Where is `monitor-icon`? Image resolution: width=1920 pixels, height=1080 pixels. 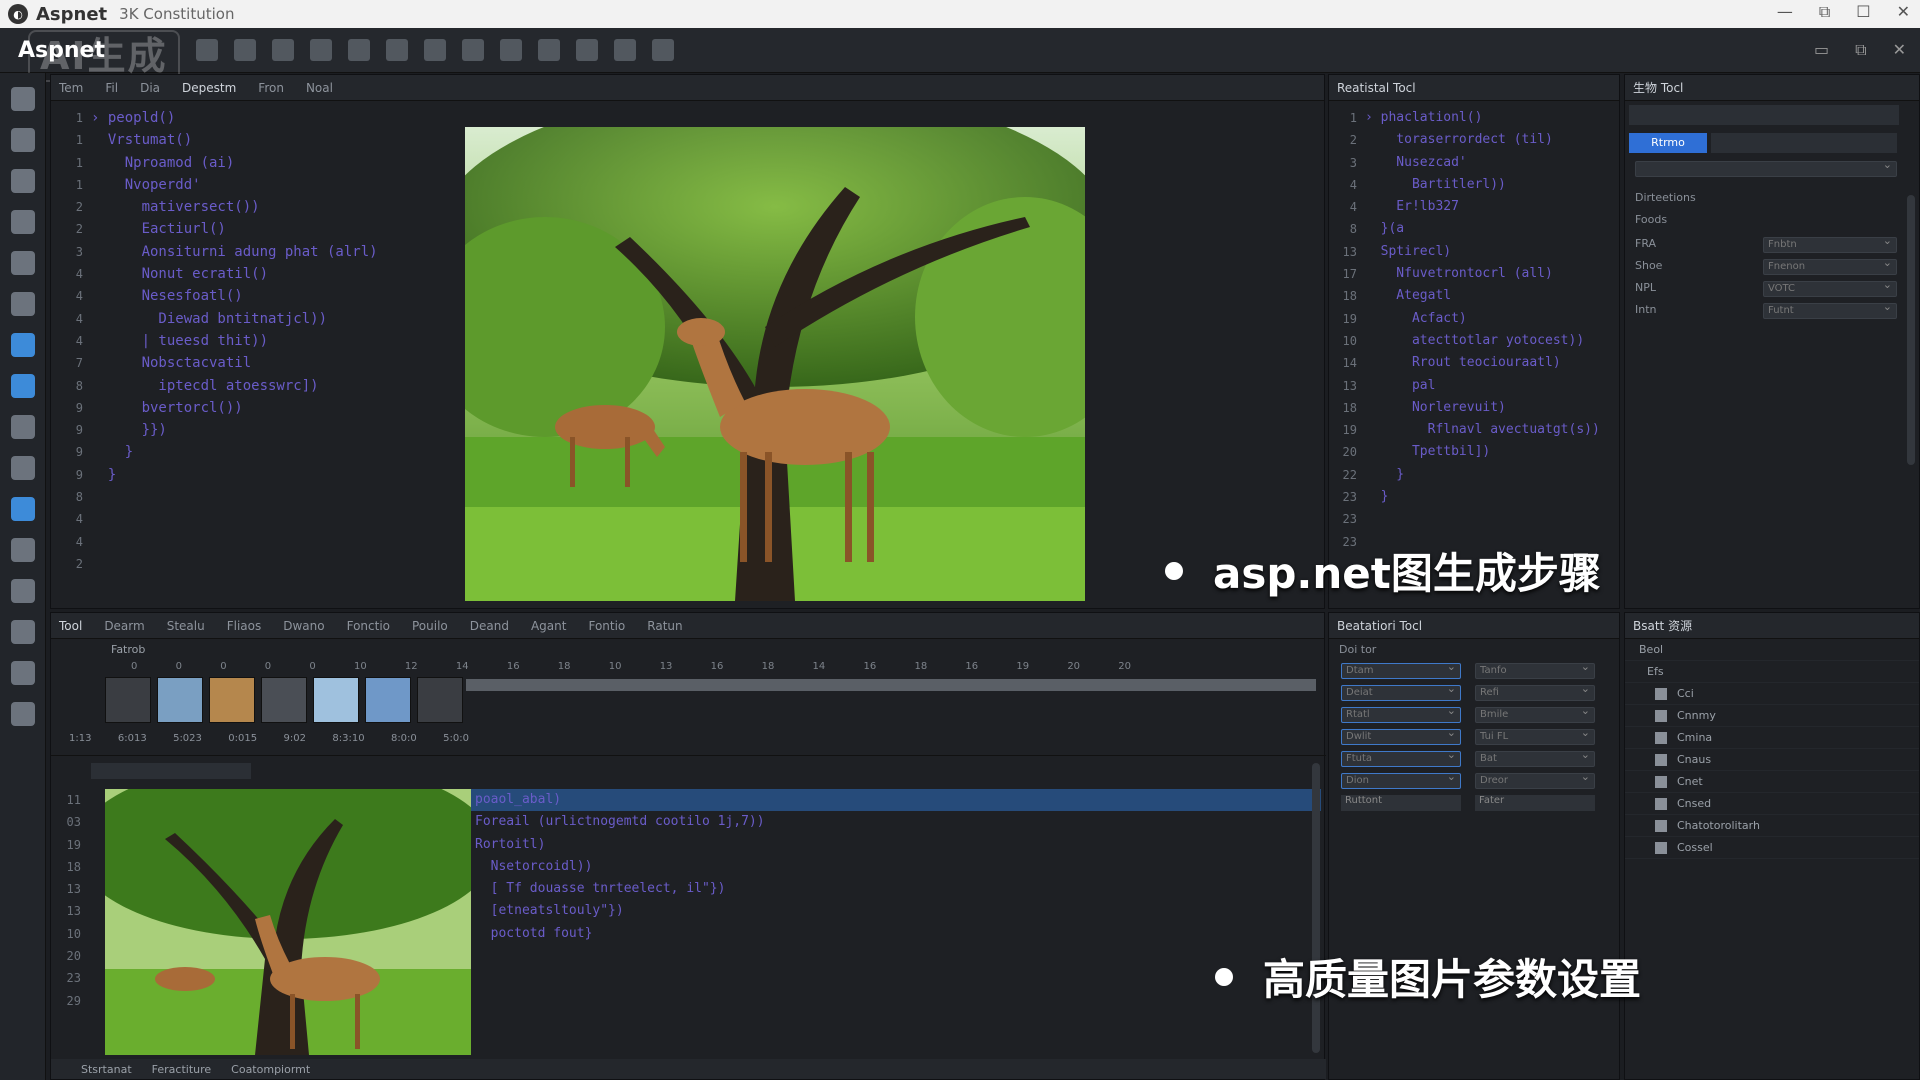 monitor-icon is located at coordinates (23, 386).